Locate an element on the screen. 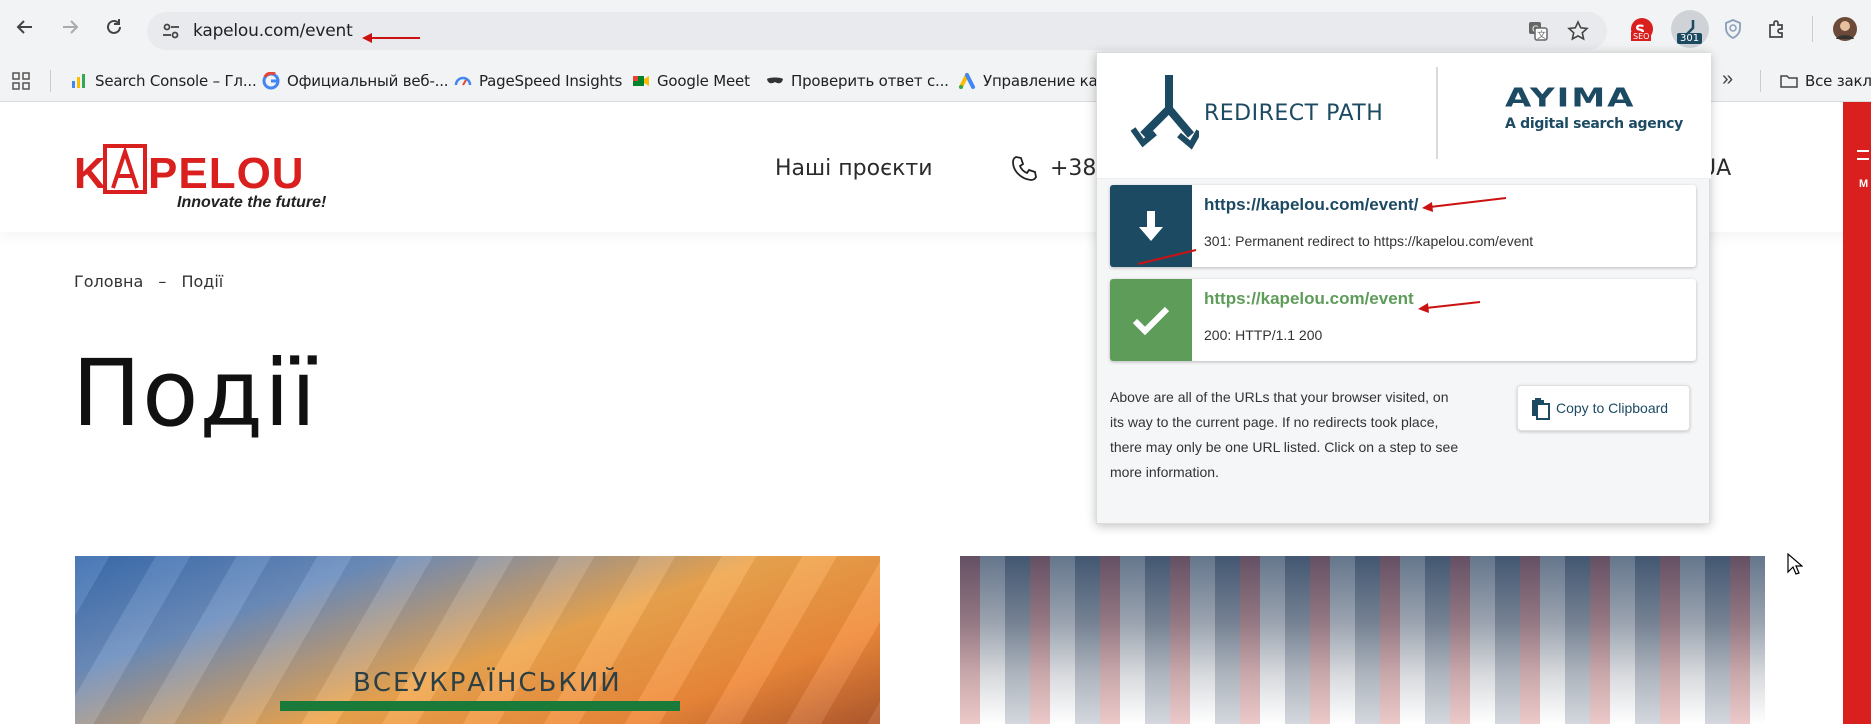 This screenshot has width=1871, height=724. search-console-icon is located at coordinates (78, 81).